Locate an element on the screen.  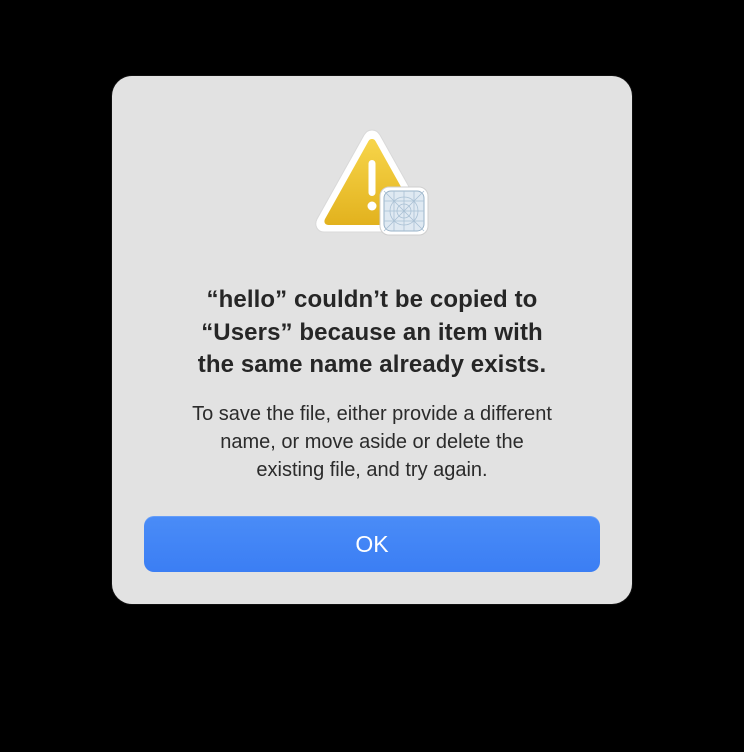
alert-title-line: the same name already exists. is located at coordinates (372, 364).